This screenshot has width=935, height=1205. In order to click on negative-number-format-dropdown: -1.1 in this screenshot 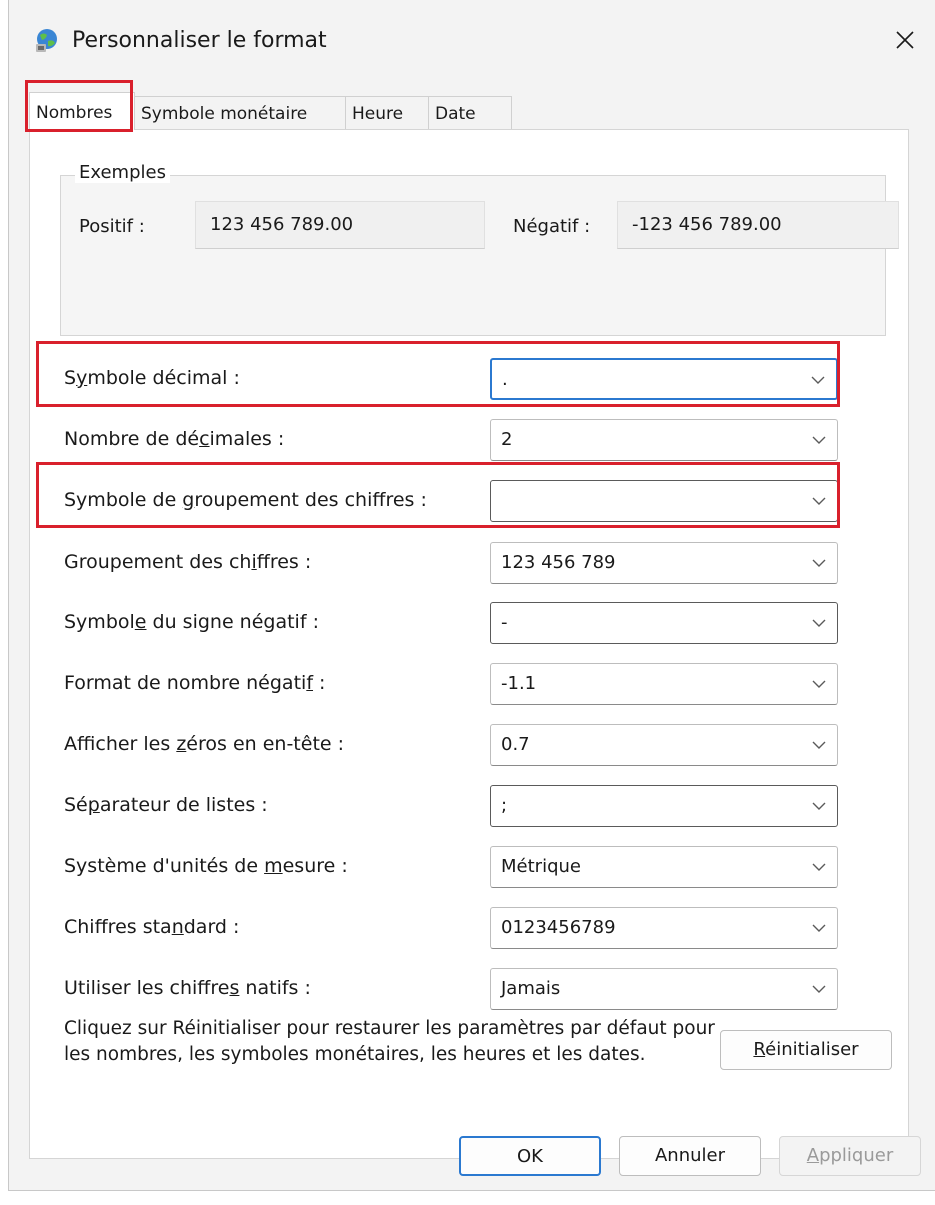, I will do `click(664, 684)`.